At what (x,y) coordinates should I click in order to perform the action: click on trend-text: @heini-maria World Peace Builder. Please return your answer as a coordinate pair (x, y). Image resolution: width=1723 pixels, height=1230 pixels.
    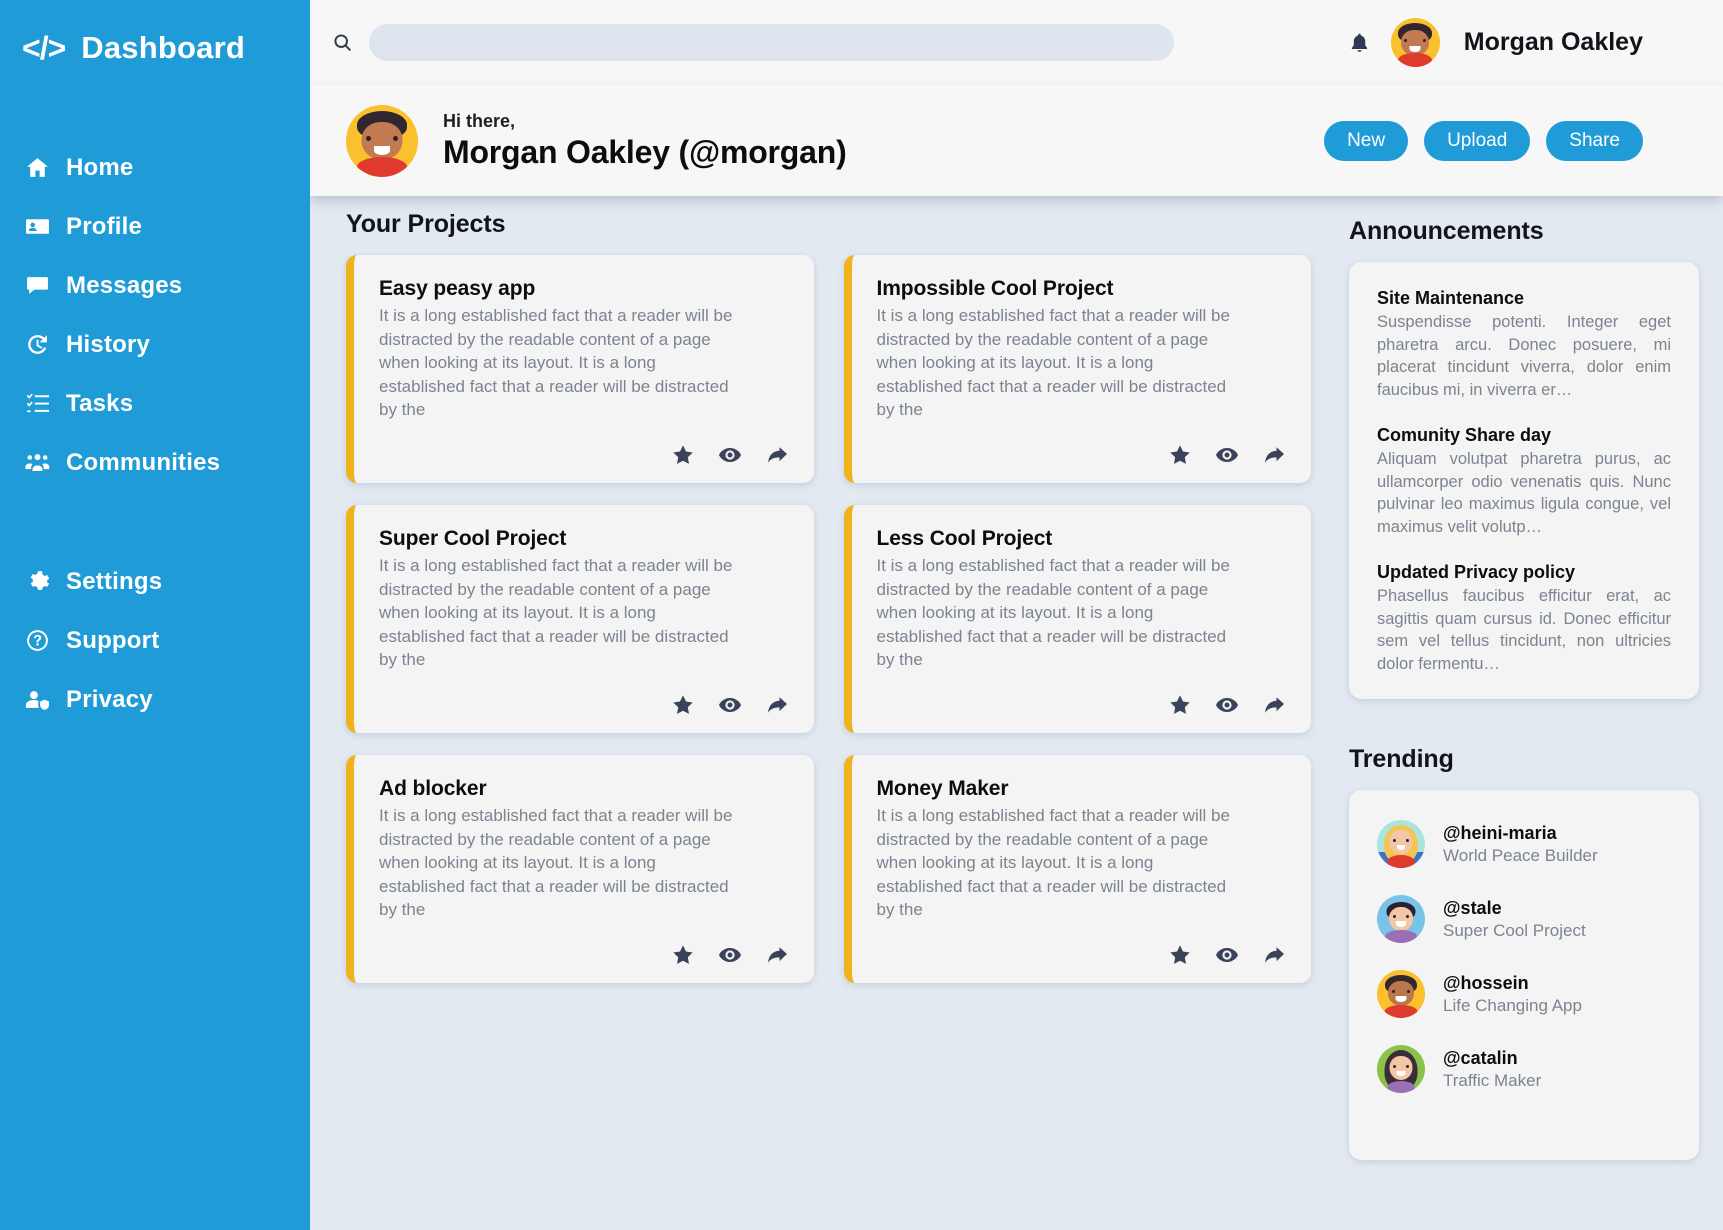
    Looking at the image, I should click on (1520, 844).